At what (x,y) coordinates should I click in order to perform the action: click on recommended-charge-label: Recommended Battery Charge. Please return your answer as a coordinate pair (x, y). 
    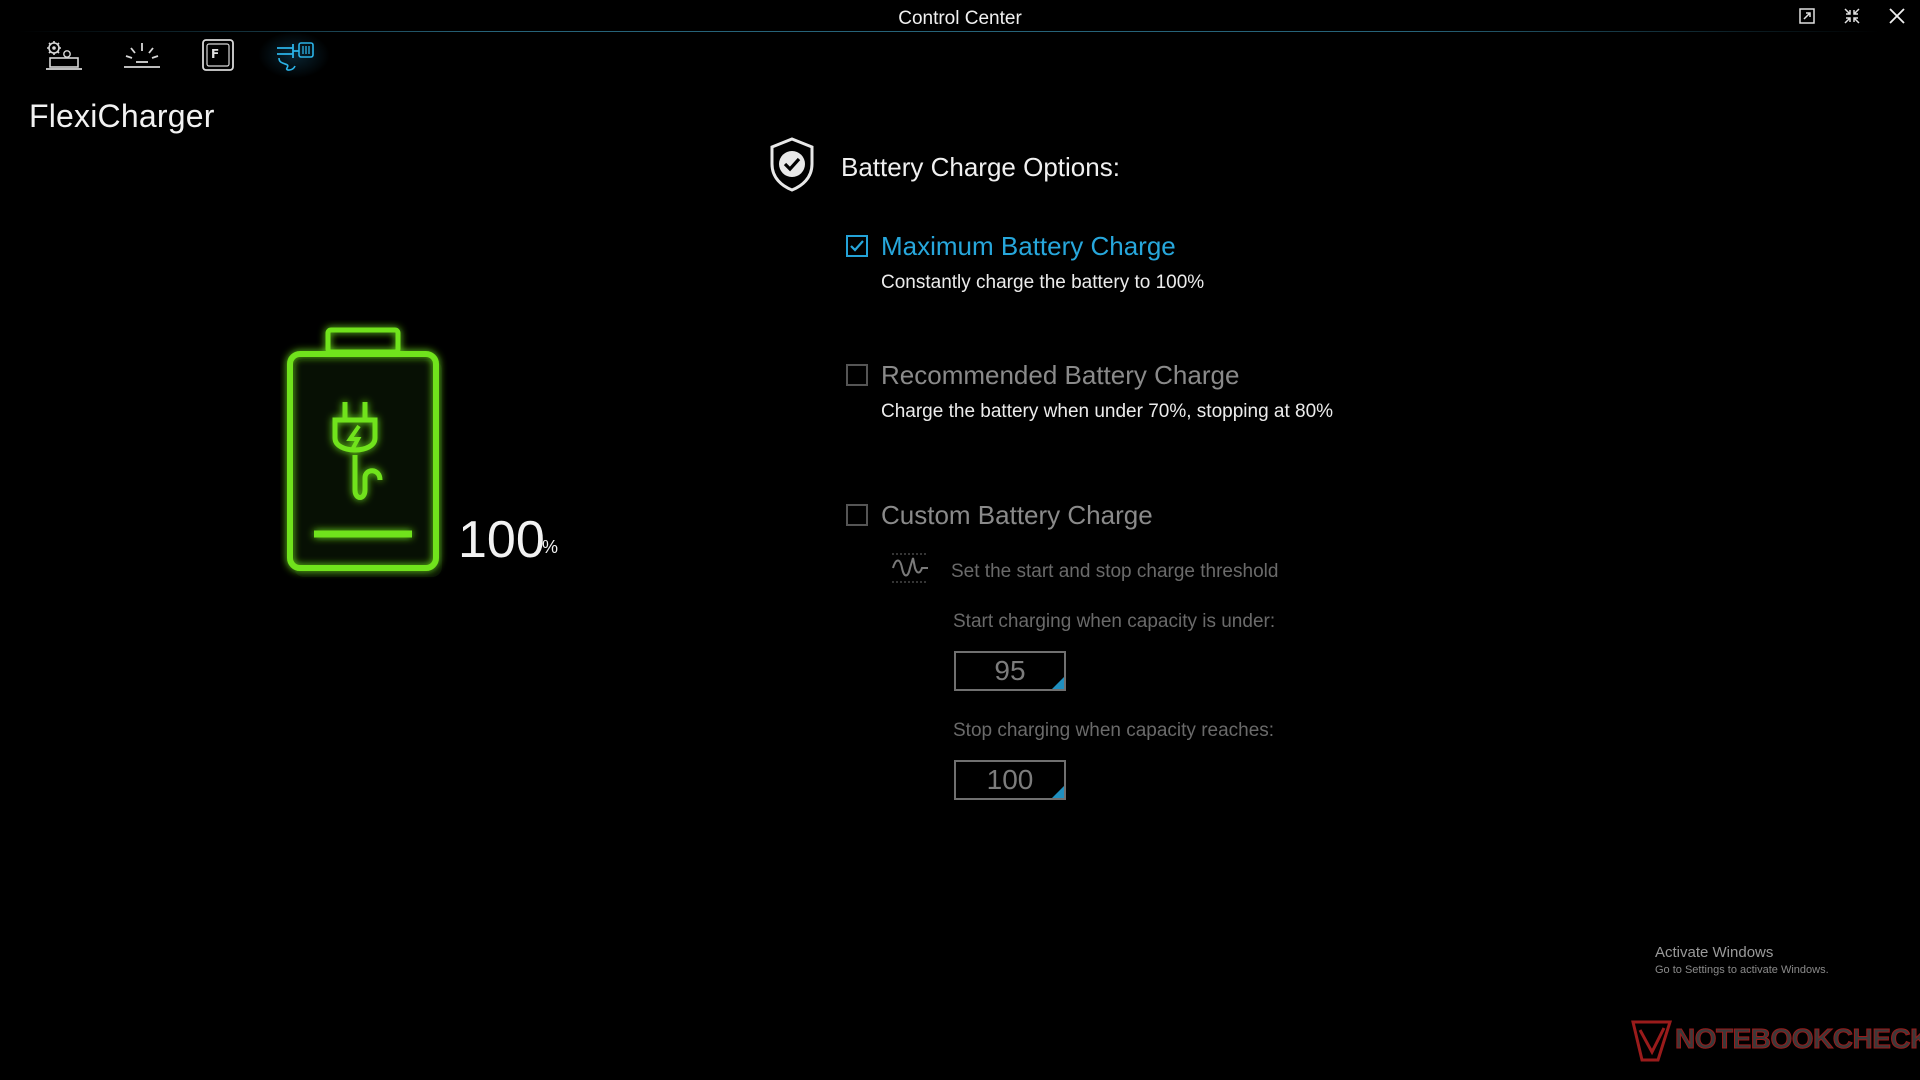
    Looking at the image, I should click on (1060, 375).